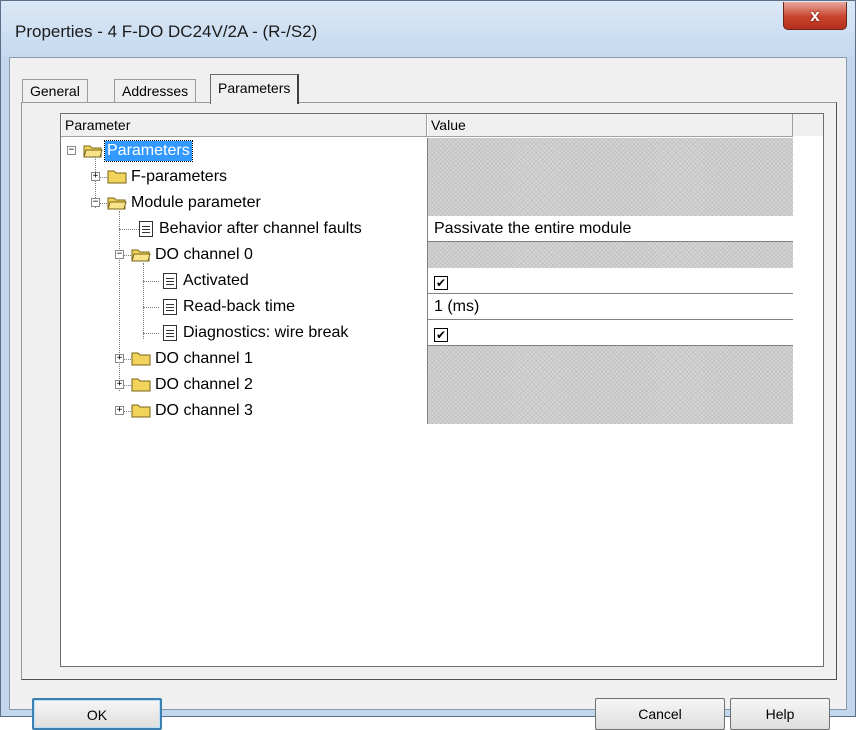  What do you see at coordinates (266, 332) in the screenshot?
I see `tree-label: Diagnostics: wire break` at bounding box center [266, 332].